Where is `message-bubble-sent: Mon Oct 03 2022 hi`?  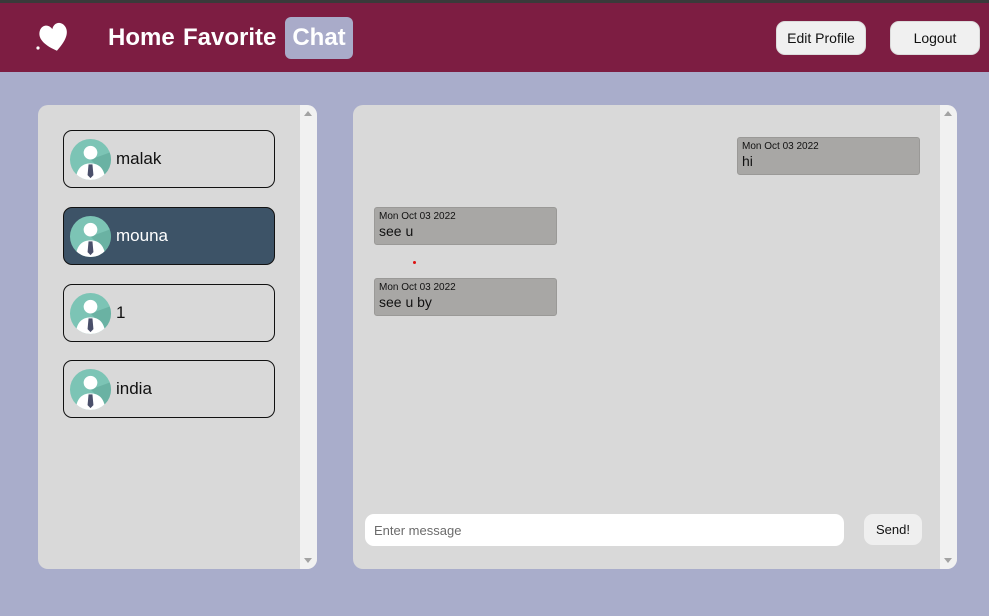 message-bubble-sent: Mon Oct 03 2022 hi is located at coordinates (828, 156).